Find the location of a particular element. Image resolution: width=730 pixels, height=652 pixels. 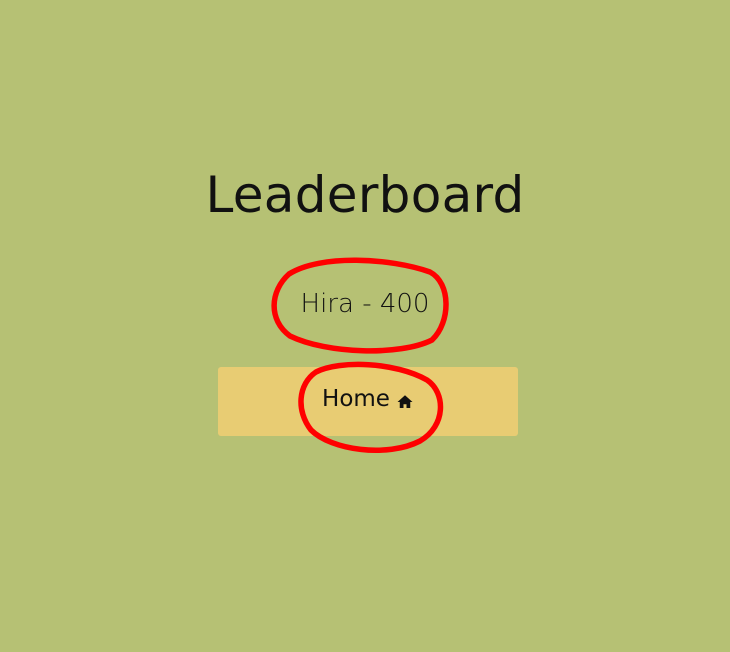

red-annotation-overlay is located at coordinates (360, 355).